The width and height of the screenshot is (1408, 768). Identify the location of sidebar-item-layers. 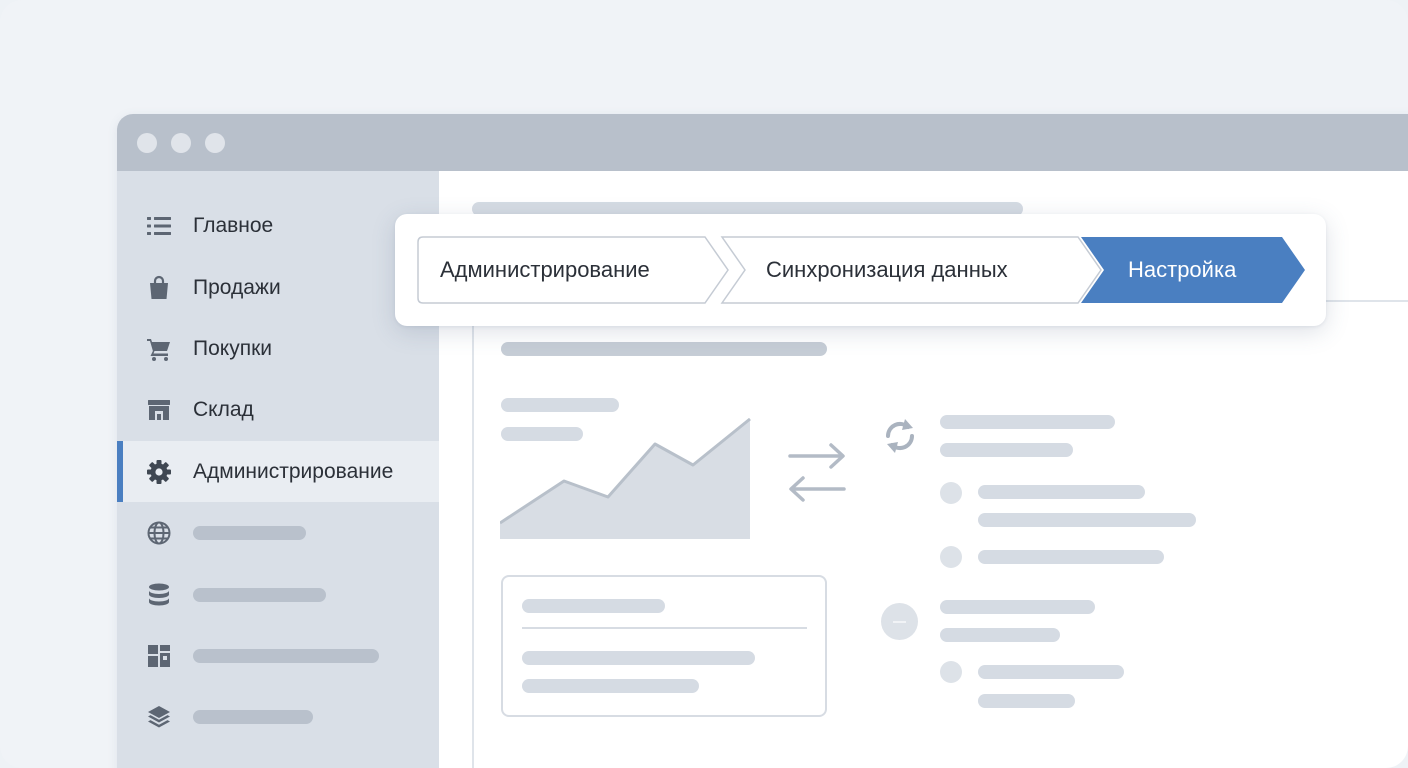
(278, 716).